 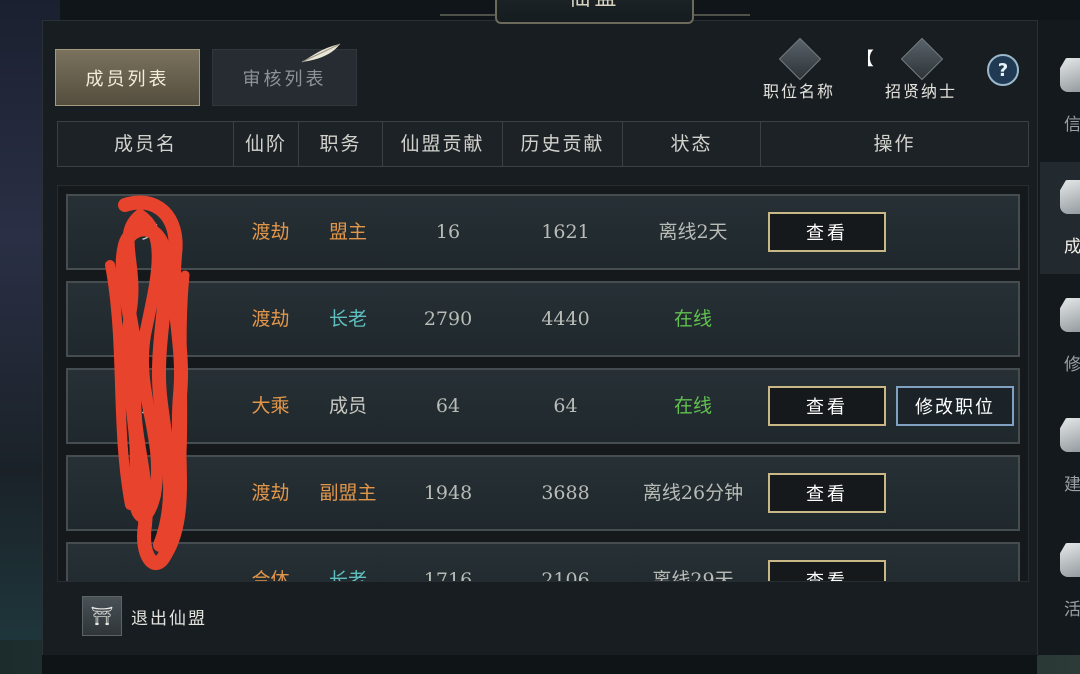 I want to click on recruit-label: 招贤纳士, so click(x=920, y=91).